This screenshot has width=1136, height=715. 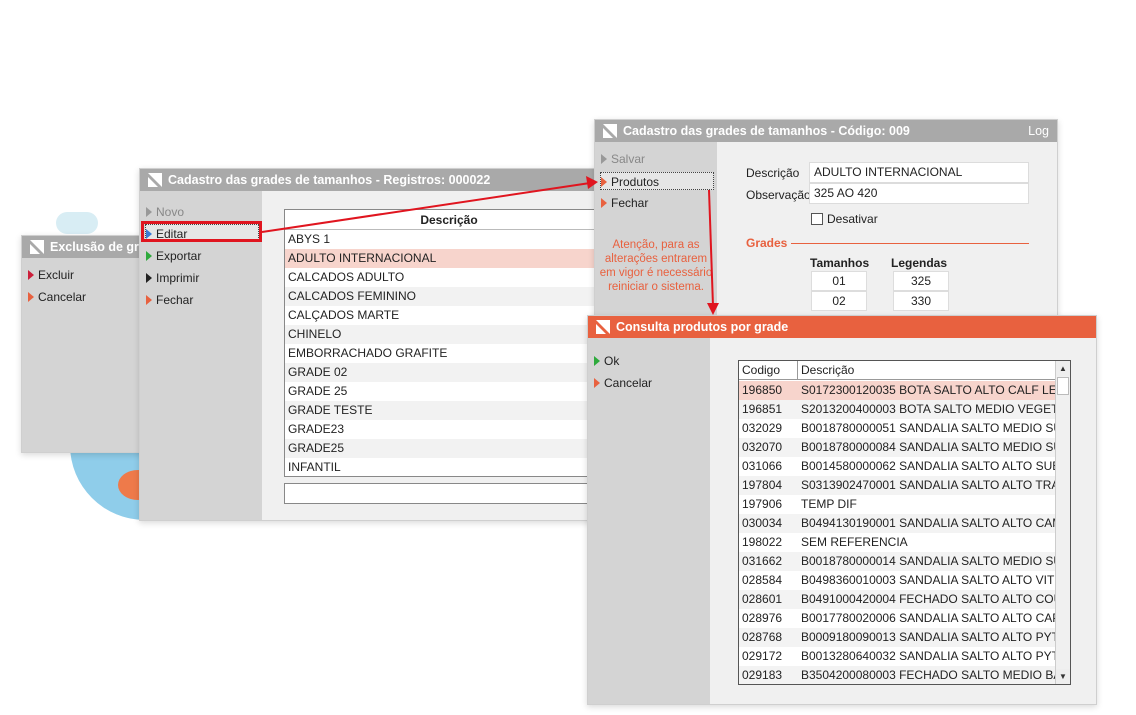 What do you see at coordinates (628, 159) in the screenshot?
I see `menu-label: Salvar` at bounding box center [628, 159].